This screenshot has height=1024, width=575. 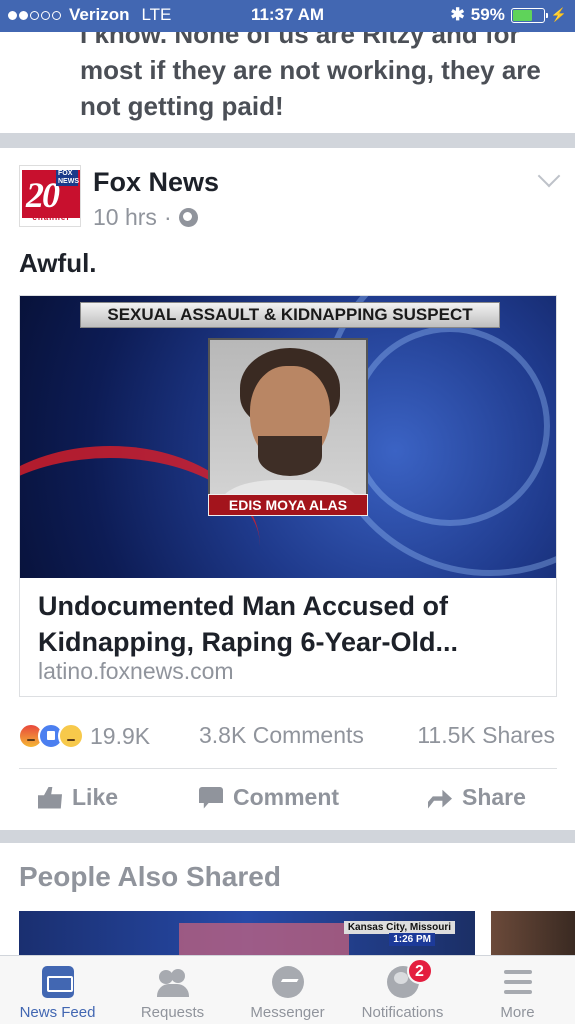 What do you see at coordinates (71, 736) in the screenshot?
I see `sad-reaction-icon` at bounding box center [71, 736].